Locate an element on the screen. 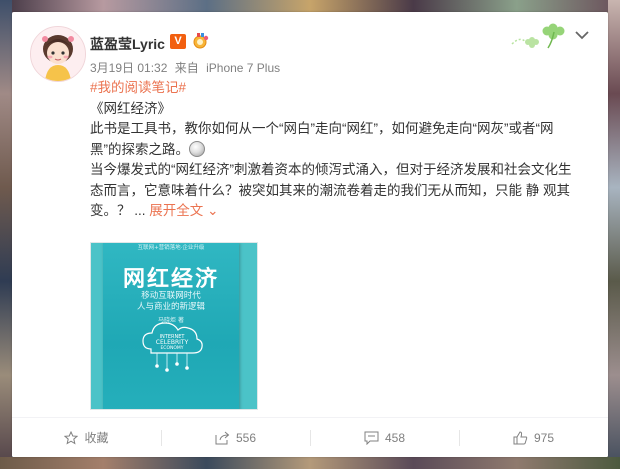  post-text-line-1: 《网红经济》 is located at coordinates (130, 108).